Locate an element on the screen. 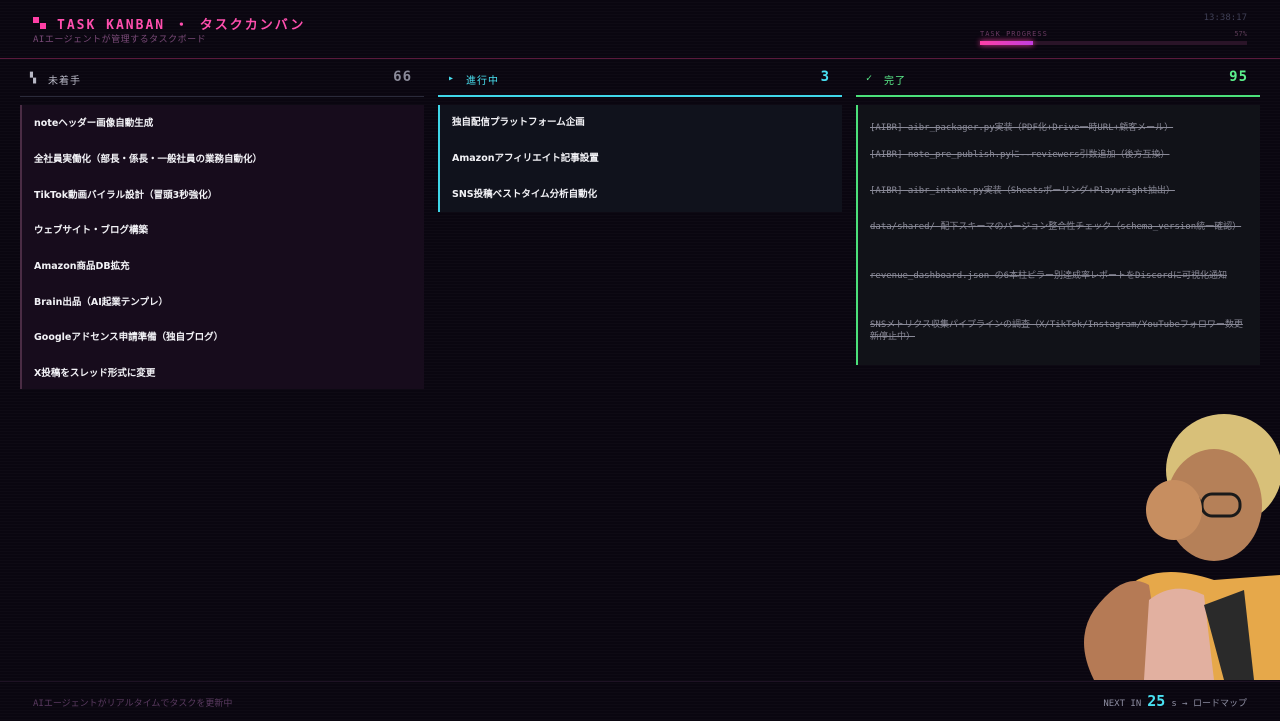 This screenshot has height=721, width=1280. task-card: X投稿をスレッド形式に変更 is located at coordinates (223, 374).